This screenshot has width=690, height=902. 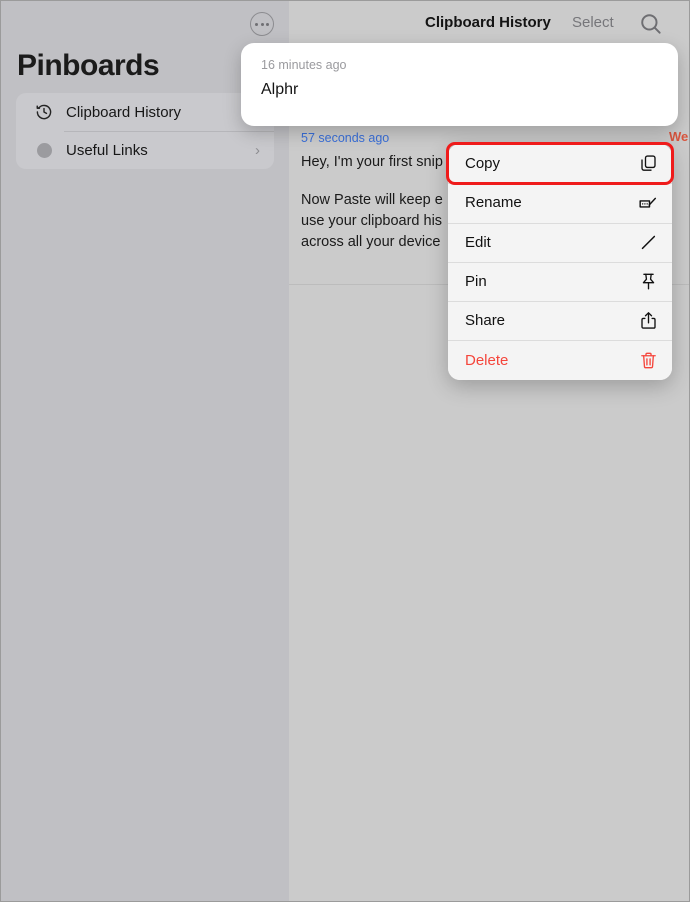 What do you see at coordinates (487, 360) in the screenshot?
I see `context-menu-item-label: Delete` at bounding box center [487, 360].